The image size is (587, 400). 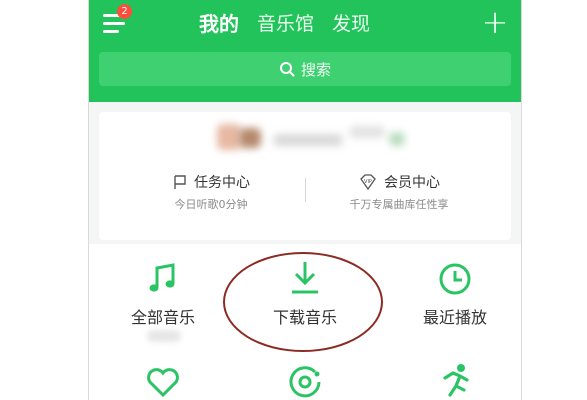 What do you see at coordinates (163, 300) in the screenshot?
I see `grid-item-all-music: 全部音乐` at bounding box center [163, 300].